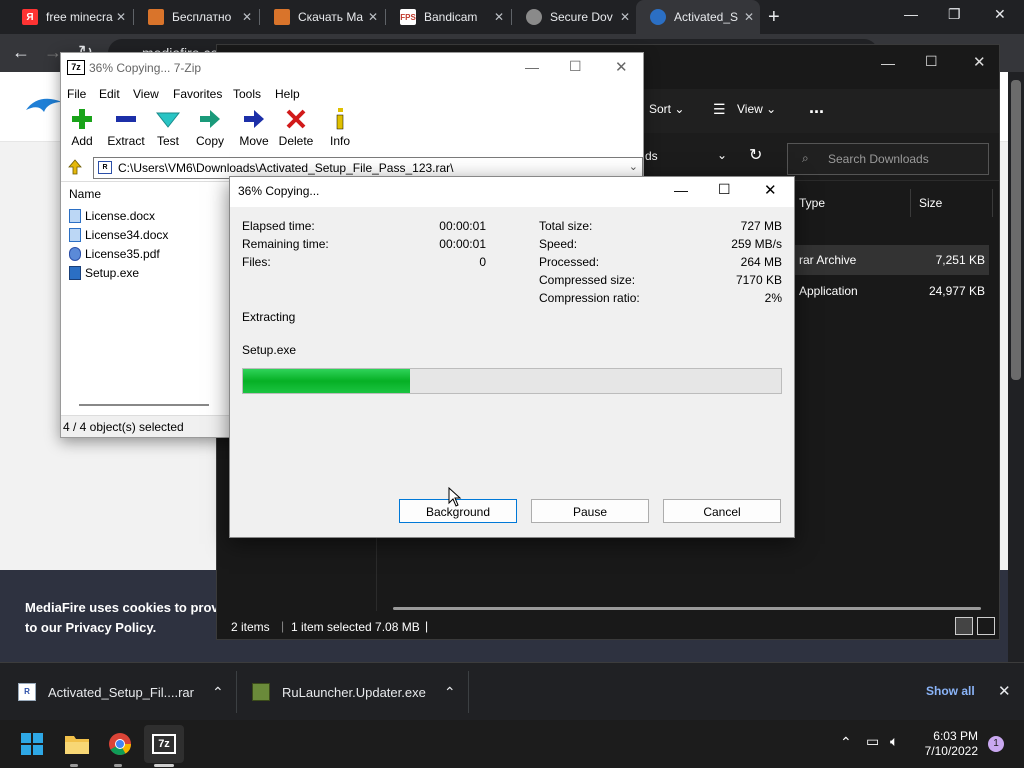 This screenshot has height=768, width=1024. What do you see at coordinates (79, 17) in the screenshot?
I see `tab-label: free minecra` at bounding box center [79, 17].